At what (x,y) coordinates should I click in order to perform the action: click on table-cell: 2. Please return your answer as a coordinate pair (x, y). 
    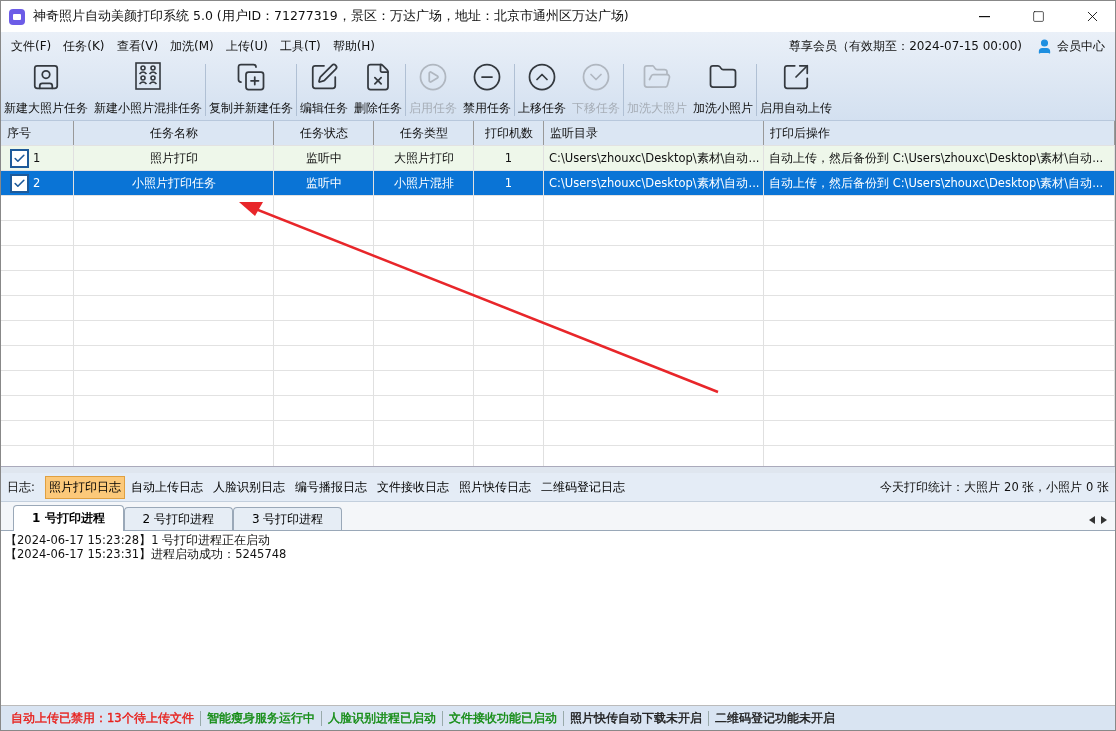
    Looking at the image, I should click on (37, 183).